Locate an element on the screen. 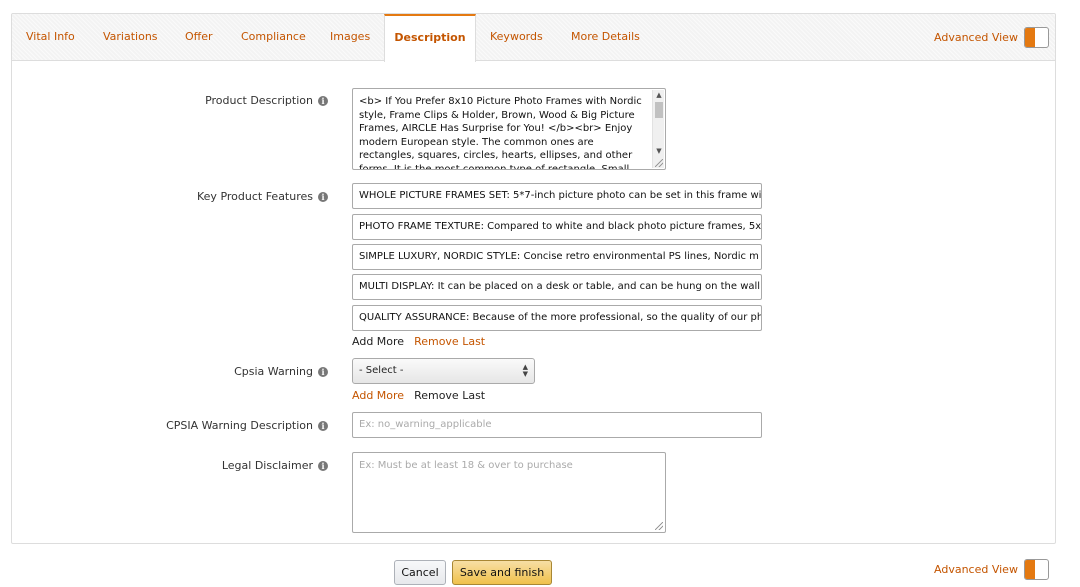 This screenshot has height=587, width=1080. product-description-label-text: Product Description is located at coordinates (259, 100).